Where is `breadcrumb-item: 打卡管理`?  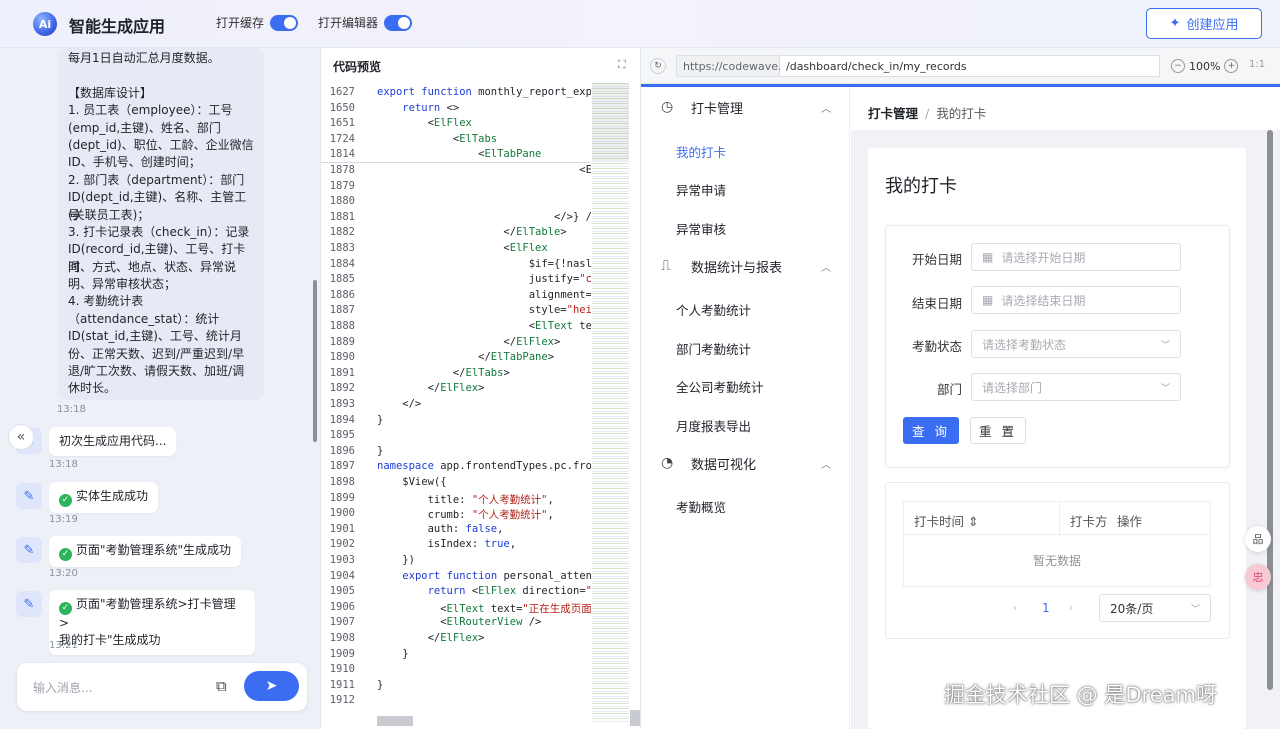 breadcrumb-item: 打卡管理 is located at coordinates (893, 113).